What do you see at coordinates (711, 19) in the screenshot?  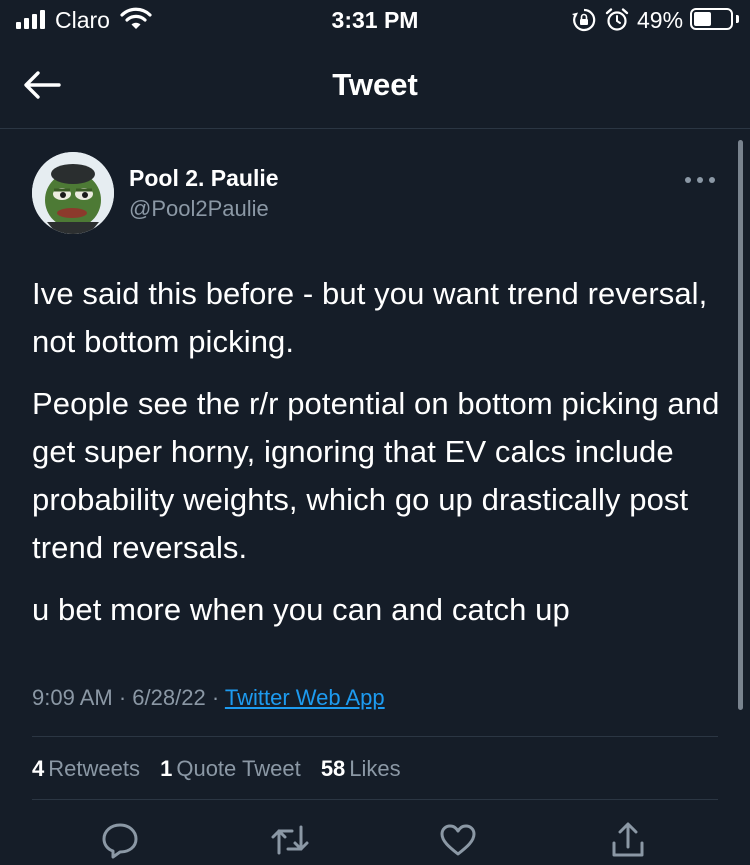 I see `battery-icon` at bounding box center [711, 19].